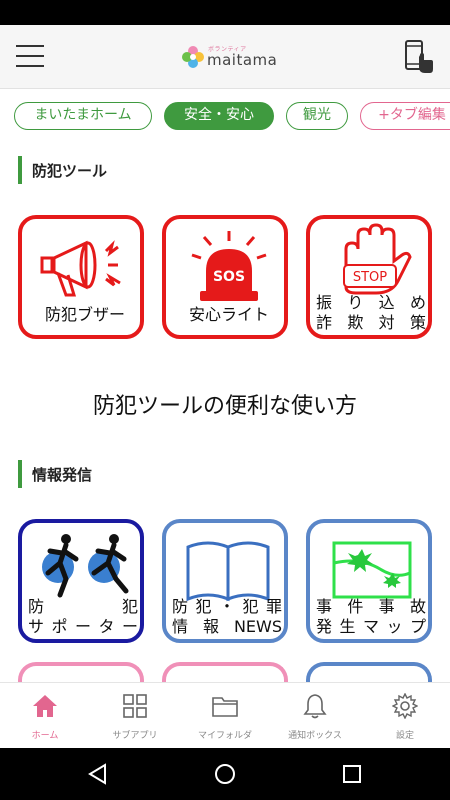 The width and height of the screenshot is (450, 800). I want to click on logo-flower-icon, so click(193, 57).